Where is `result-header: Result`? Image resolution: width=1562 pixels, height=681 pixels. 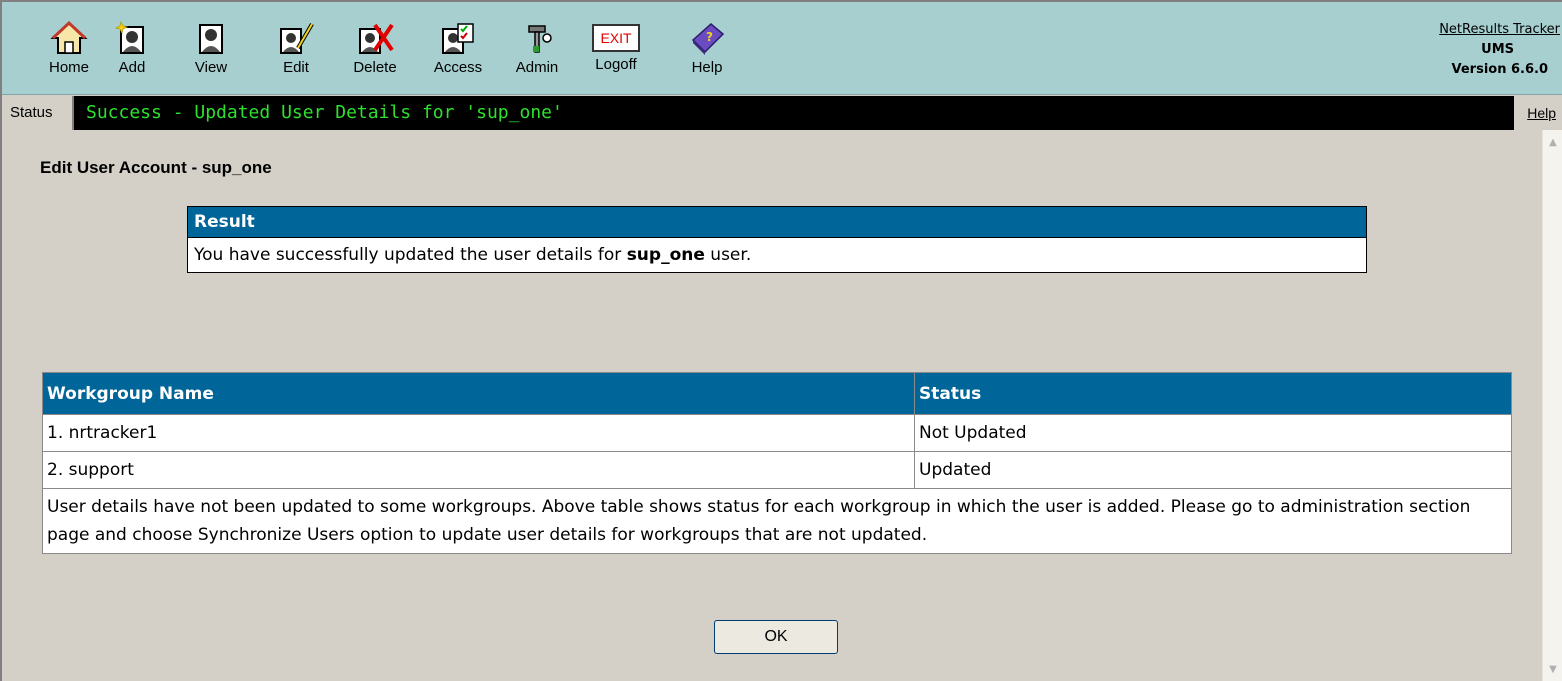
result-header: Result is located at coordinates (777, 222).